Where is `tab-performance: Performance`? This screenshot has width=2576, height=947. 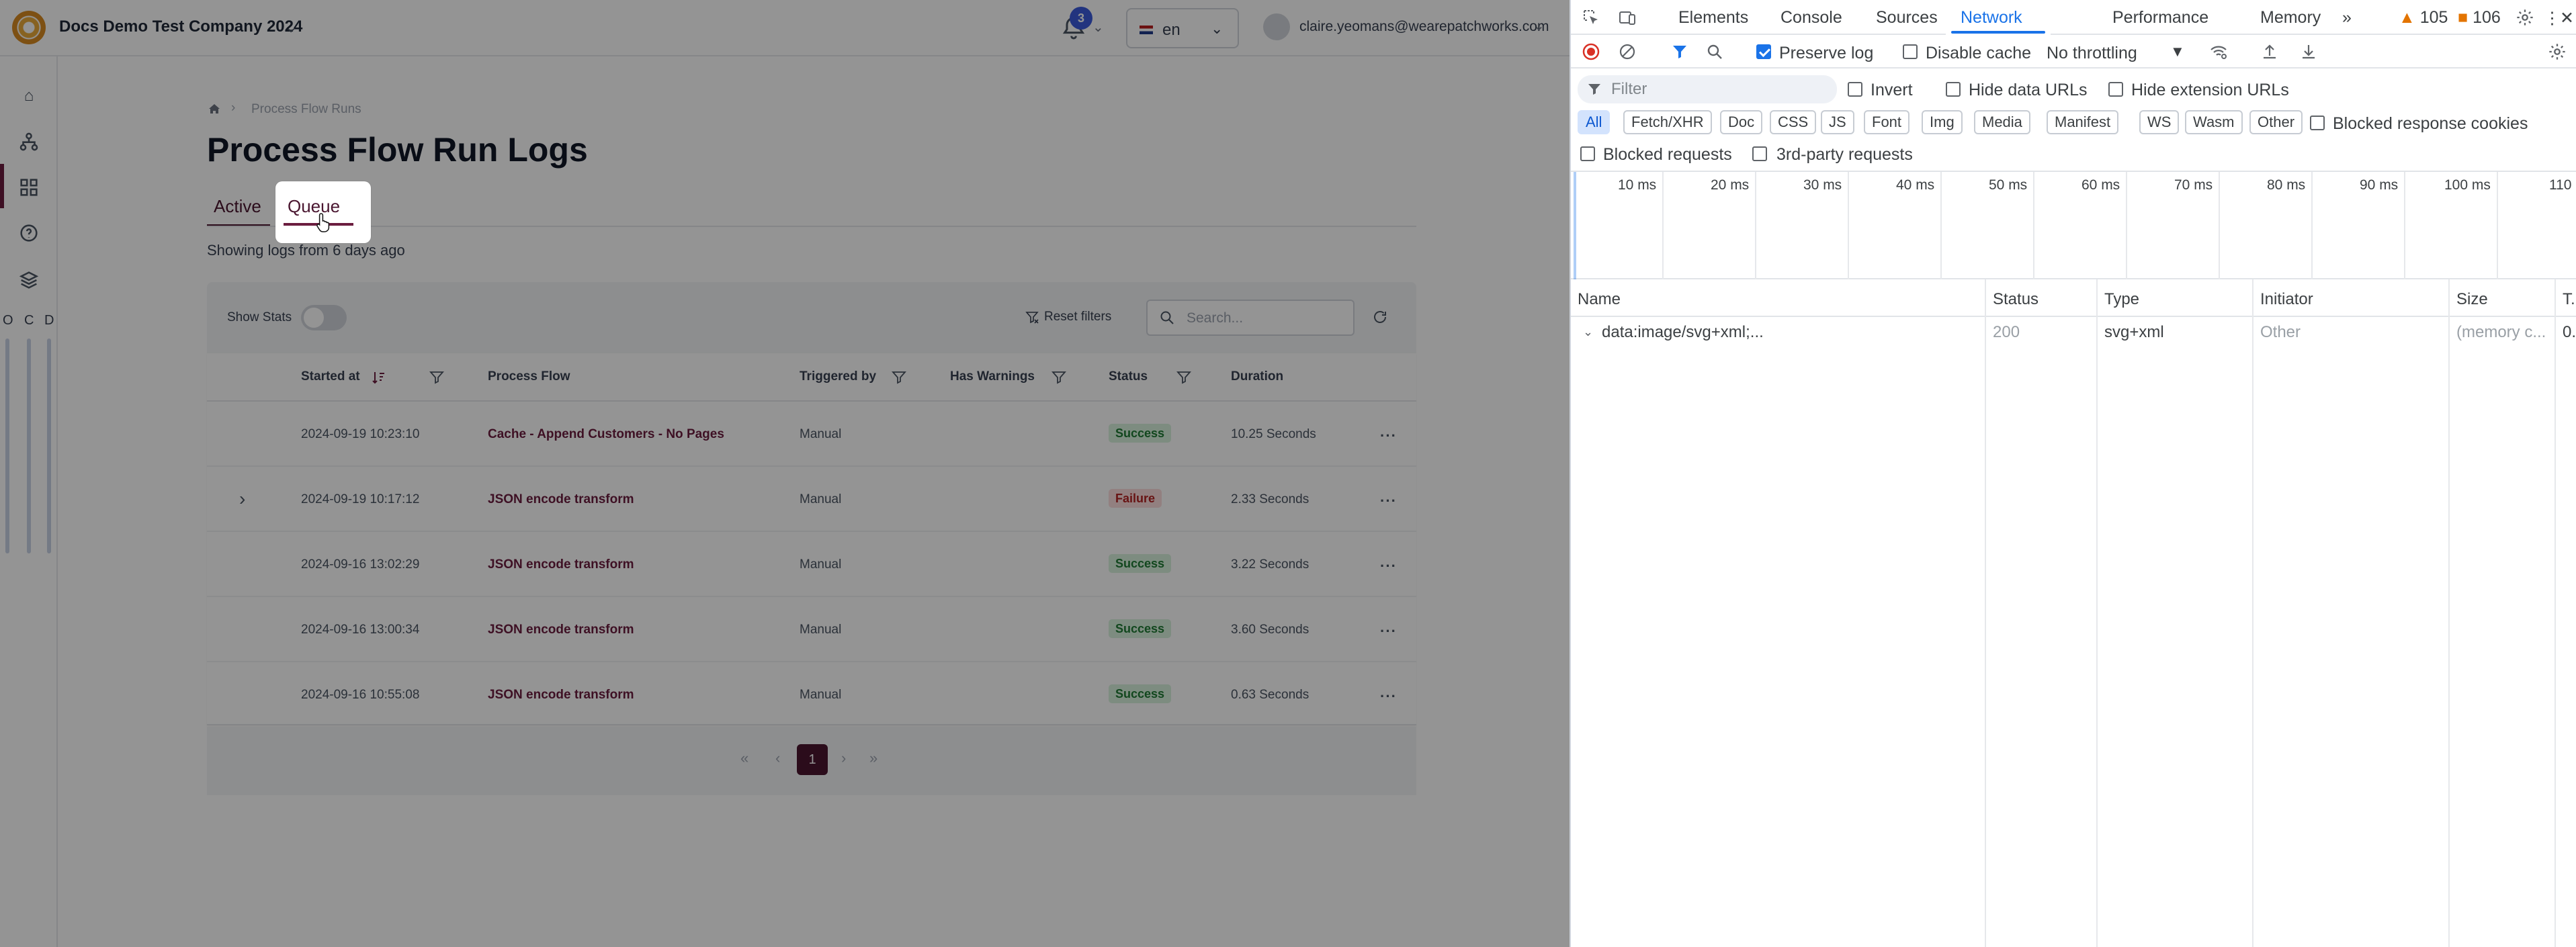
tab-performance: Performance is located at coordinates (2160, 18).